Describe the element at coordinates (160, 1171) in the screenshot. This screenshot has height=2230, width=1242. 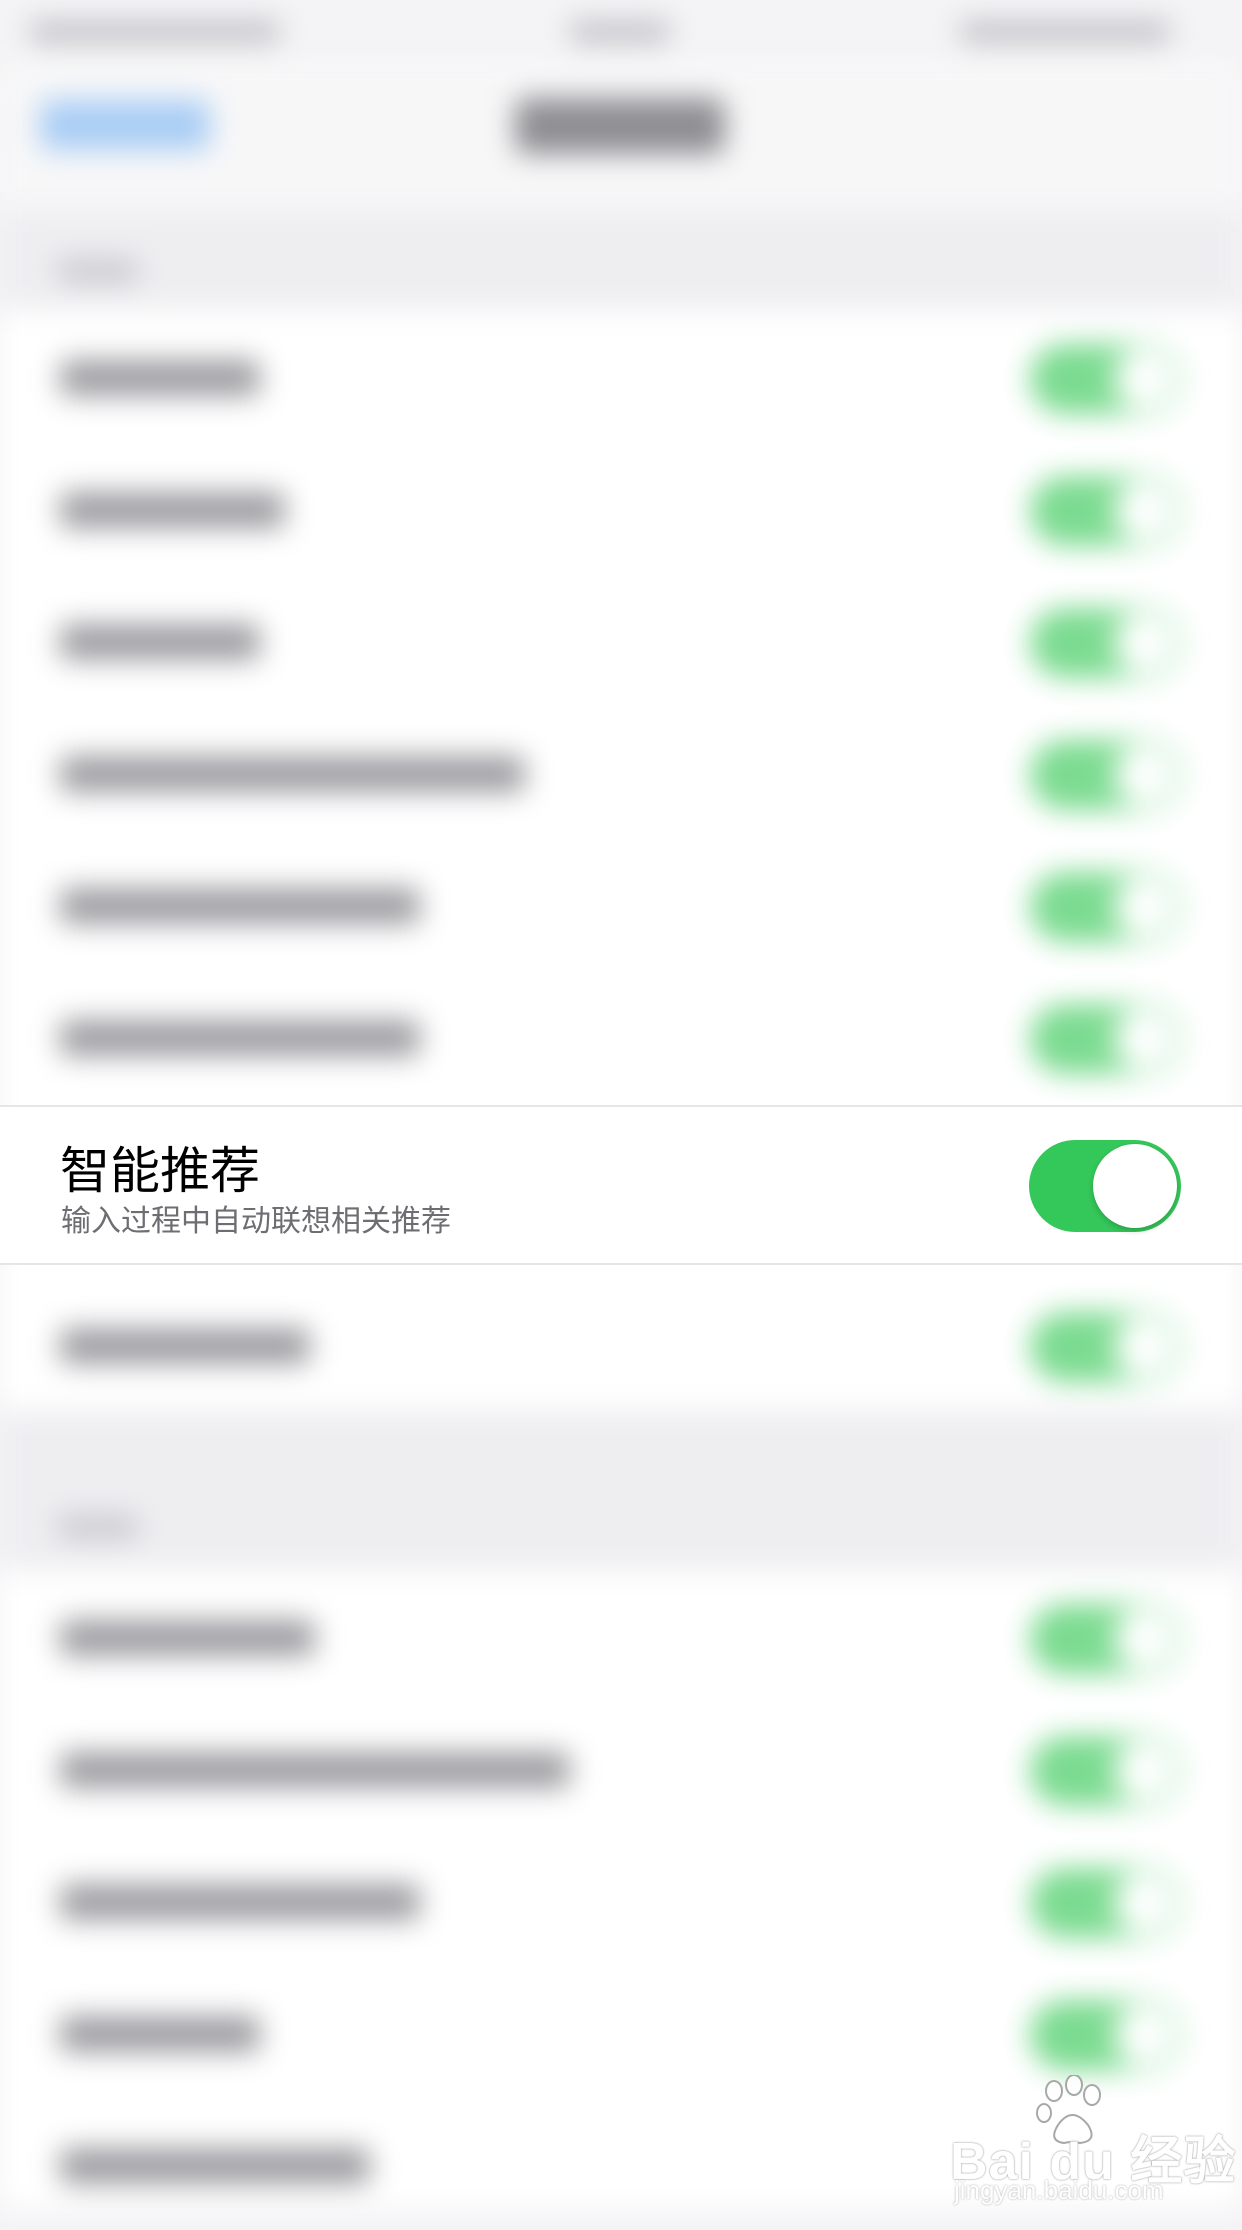
I see `setting-title: 智能推荐` at that location.